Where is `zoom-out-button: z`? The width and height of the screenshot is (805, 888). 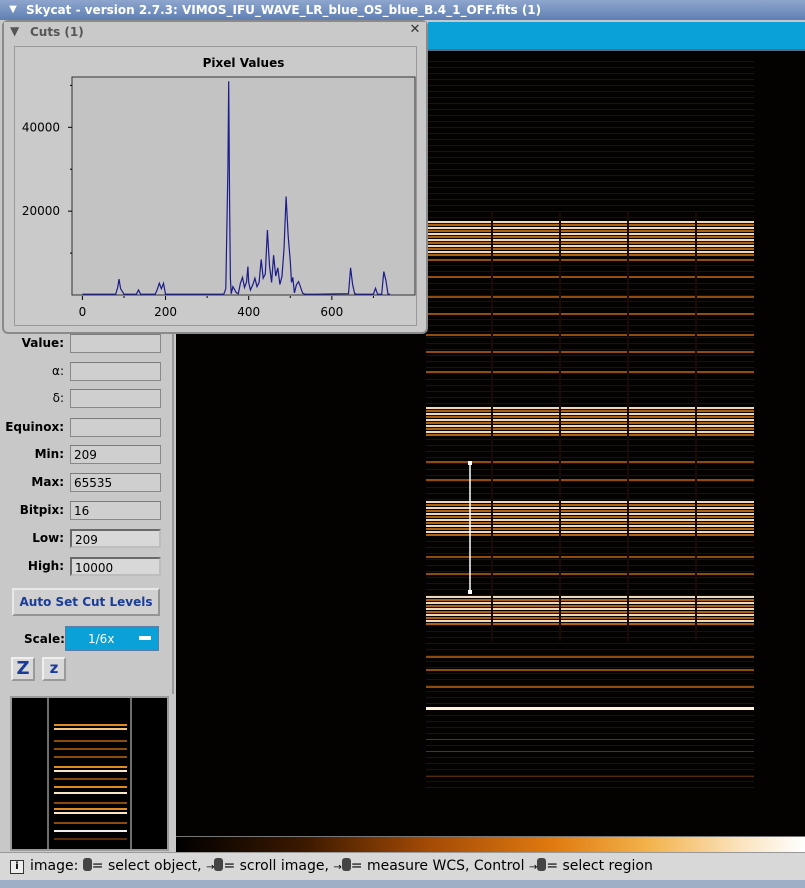 zoom-out-button: z is located at coordinates (54, 669).